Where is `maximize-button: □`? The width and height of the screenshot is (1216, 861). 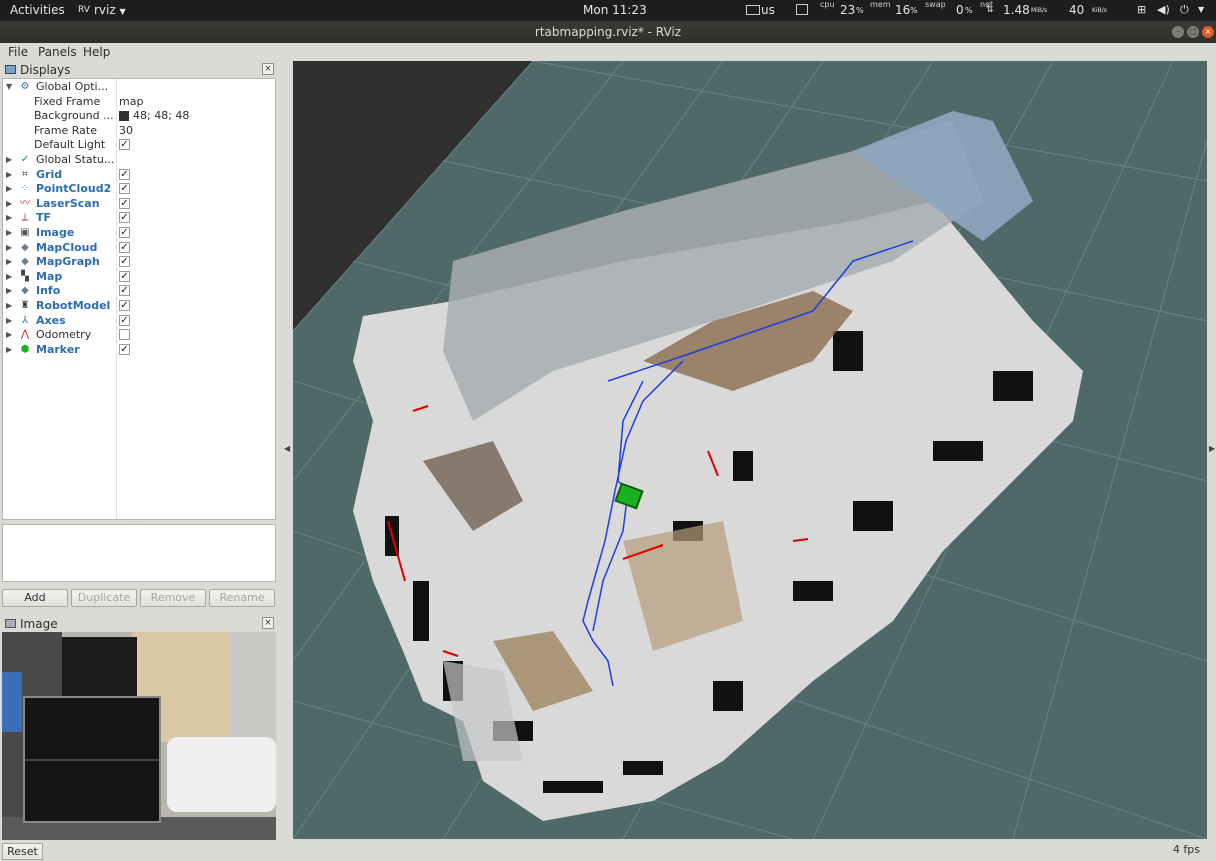 maximize-button: □ is located at coordinates (1193, 32).